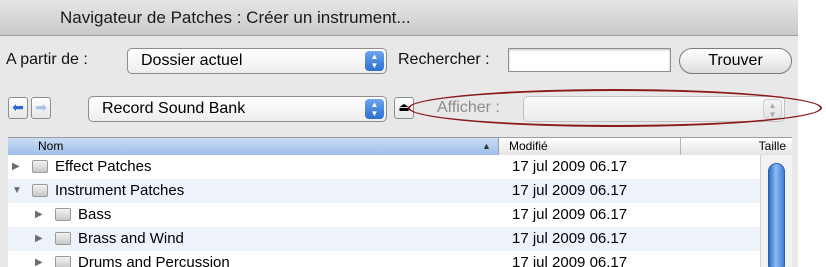 The width and height of the screenshot is (826, 267). I want to click on disclosure-expanded-icon: ▼, so click(17, 191).